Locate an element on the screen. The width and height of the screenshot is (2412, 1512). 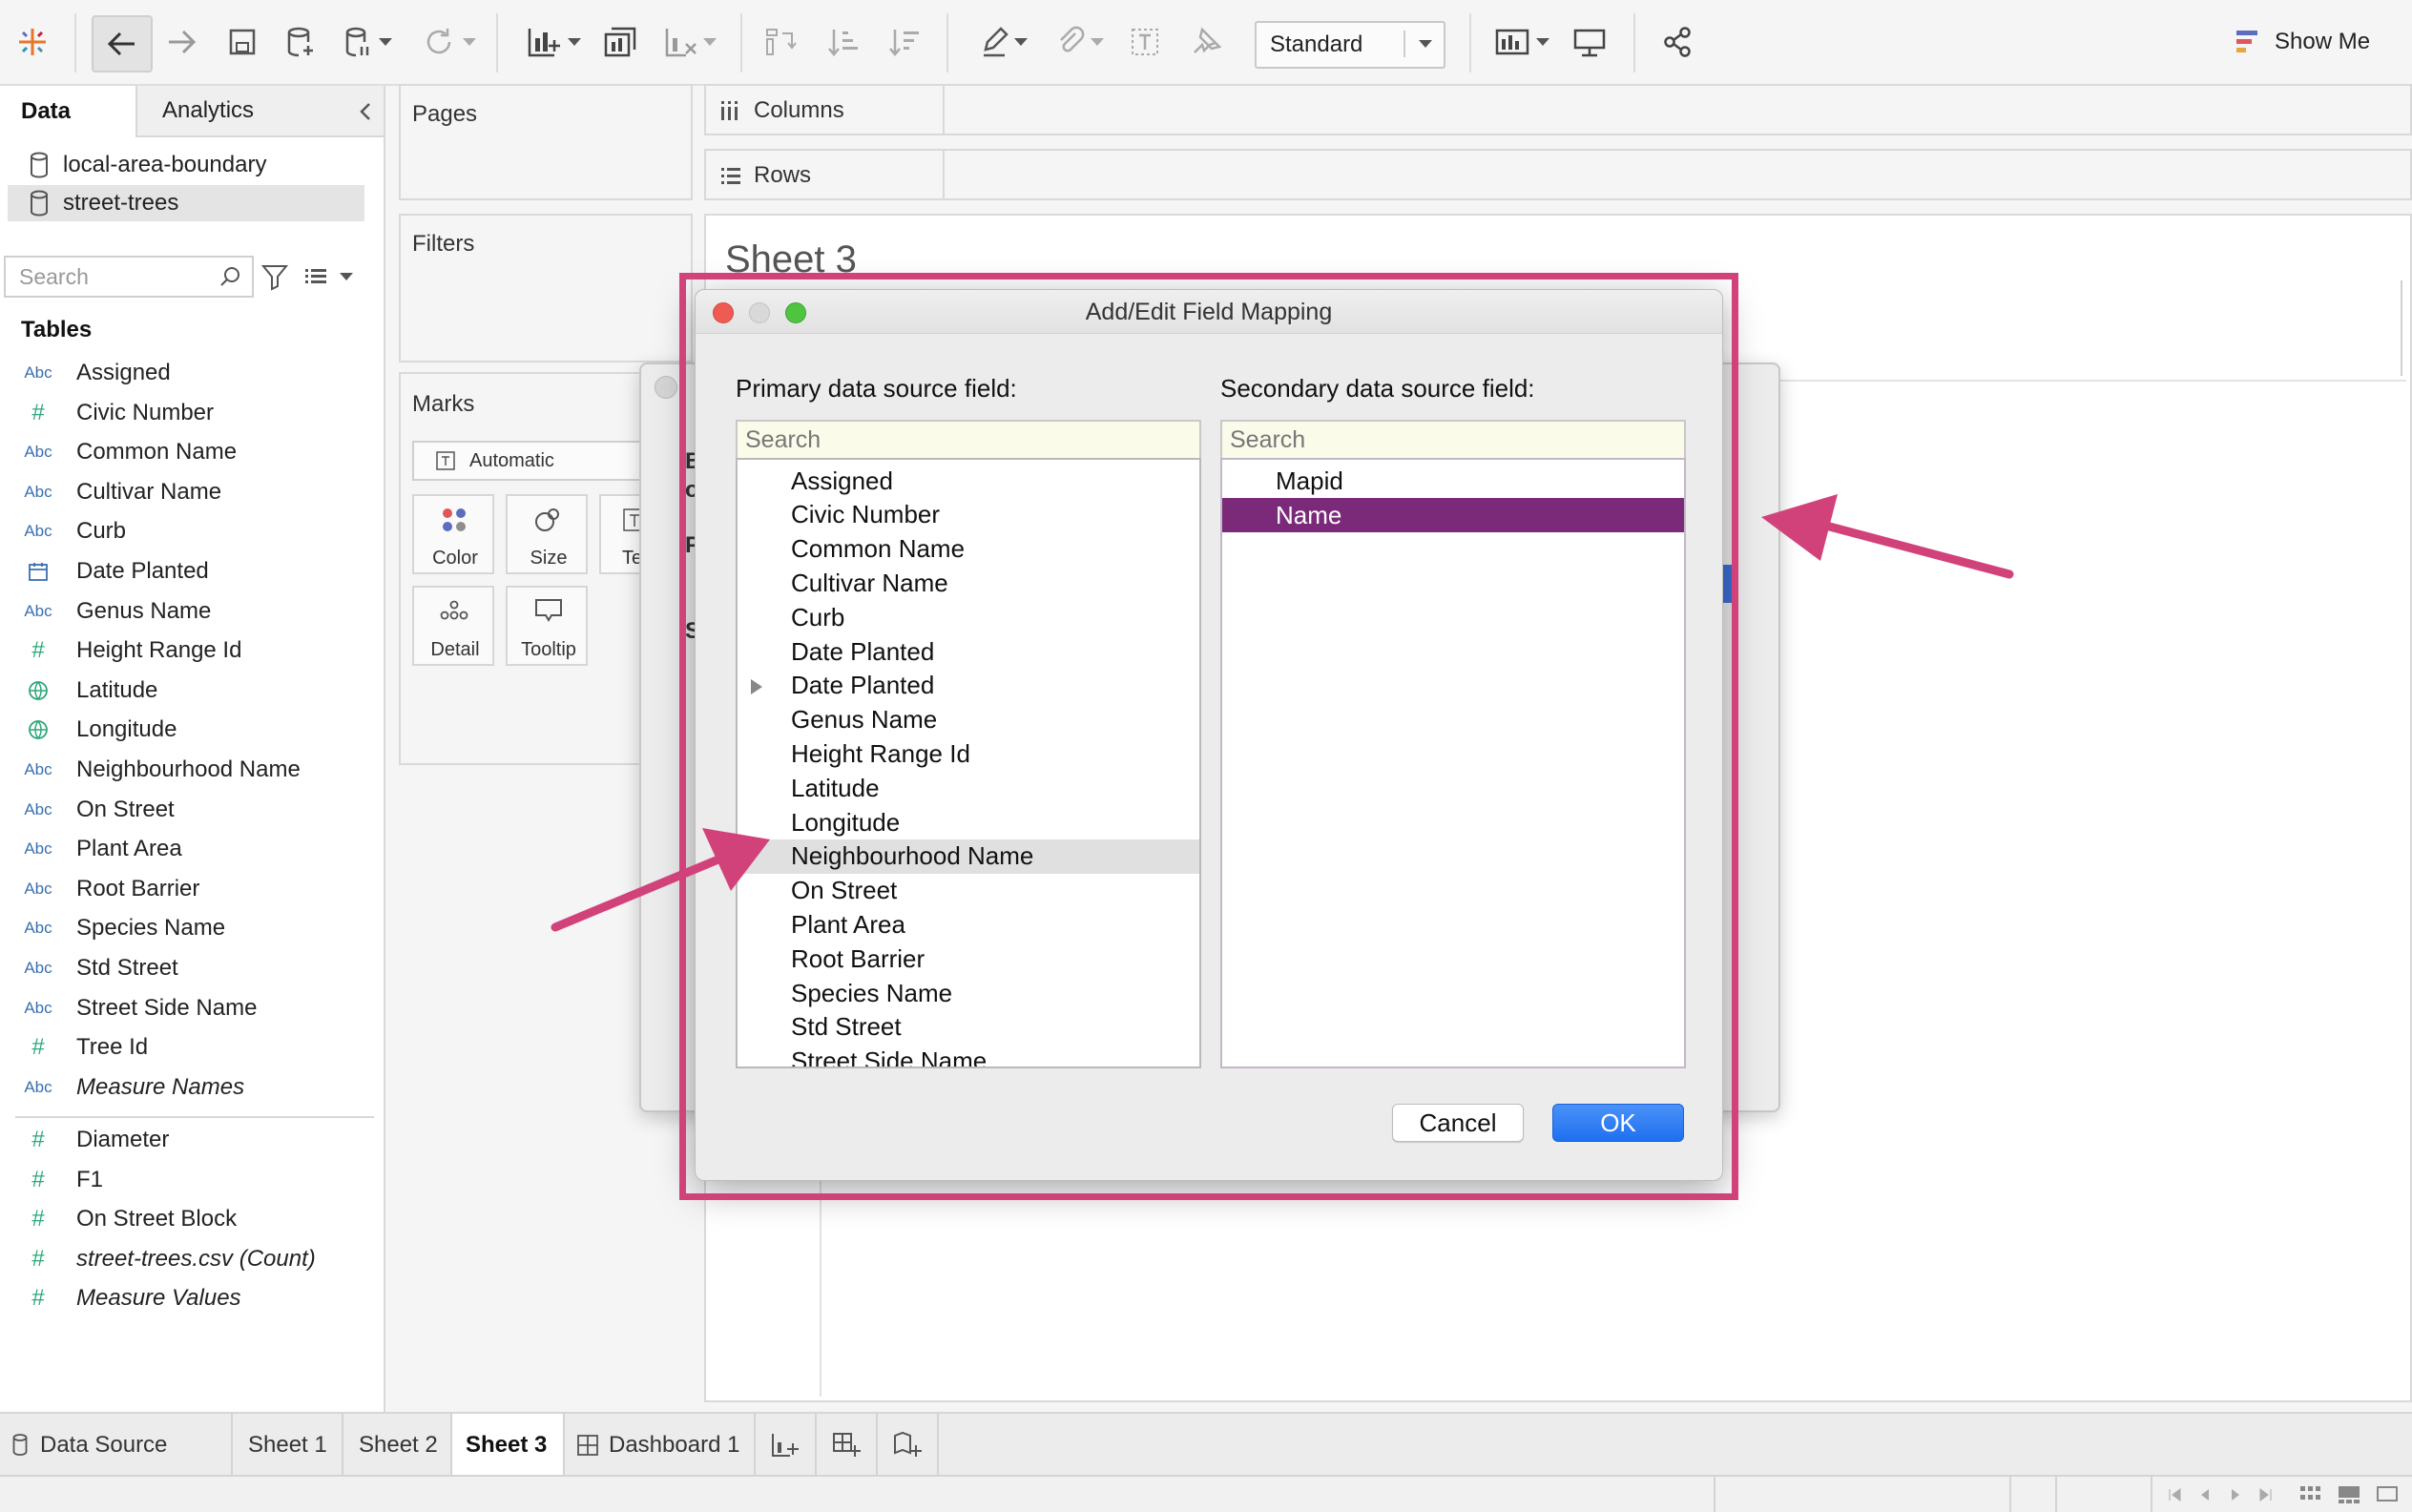
back-icon is located at coordinates (122, 43).